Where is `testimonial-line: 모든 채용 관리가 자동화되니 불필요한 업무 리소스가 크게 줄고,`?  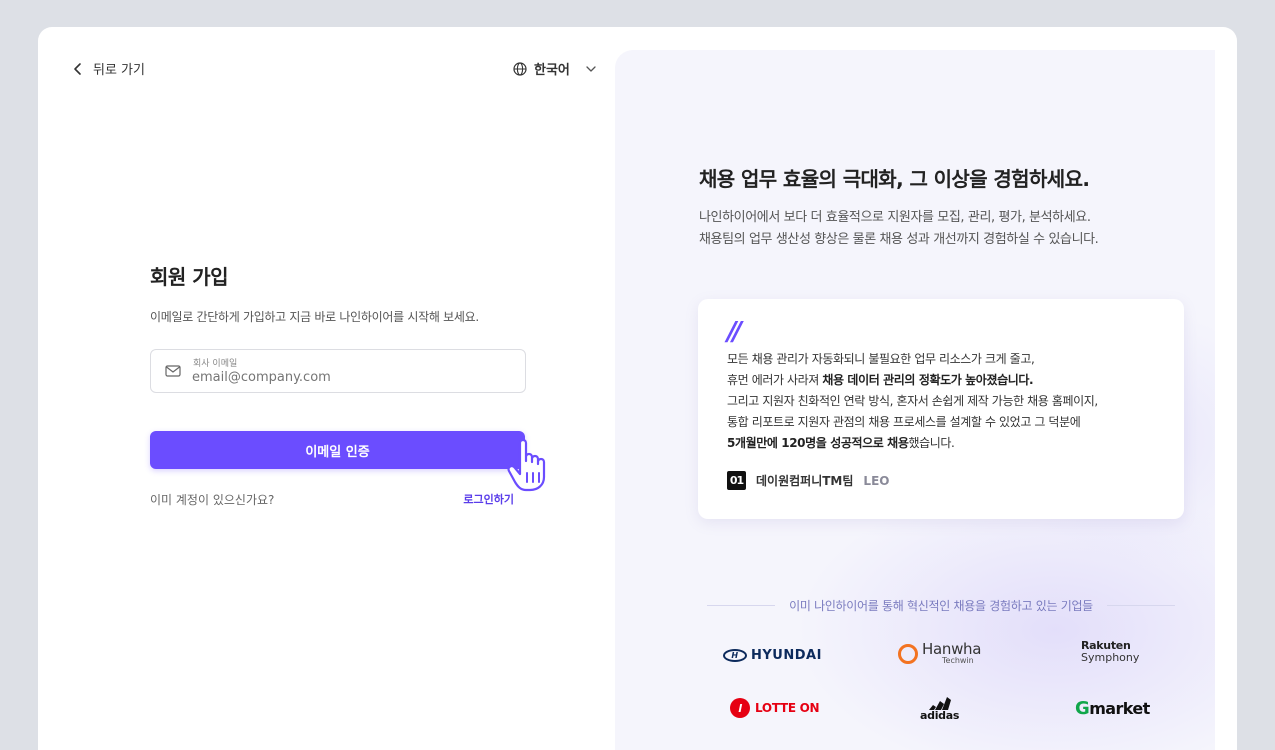 testimonial-line: 모든 채용 관리가 자동화되니 불필요한 업무 리소스가 크게 줄고, is located at coordinates (881, 359).